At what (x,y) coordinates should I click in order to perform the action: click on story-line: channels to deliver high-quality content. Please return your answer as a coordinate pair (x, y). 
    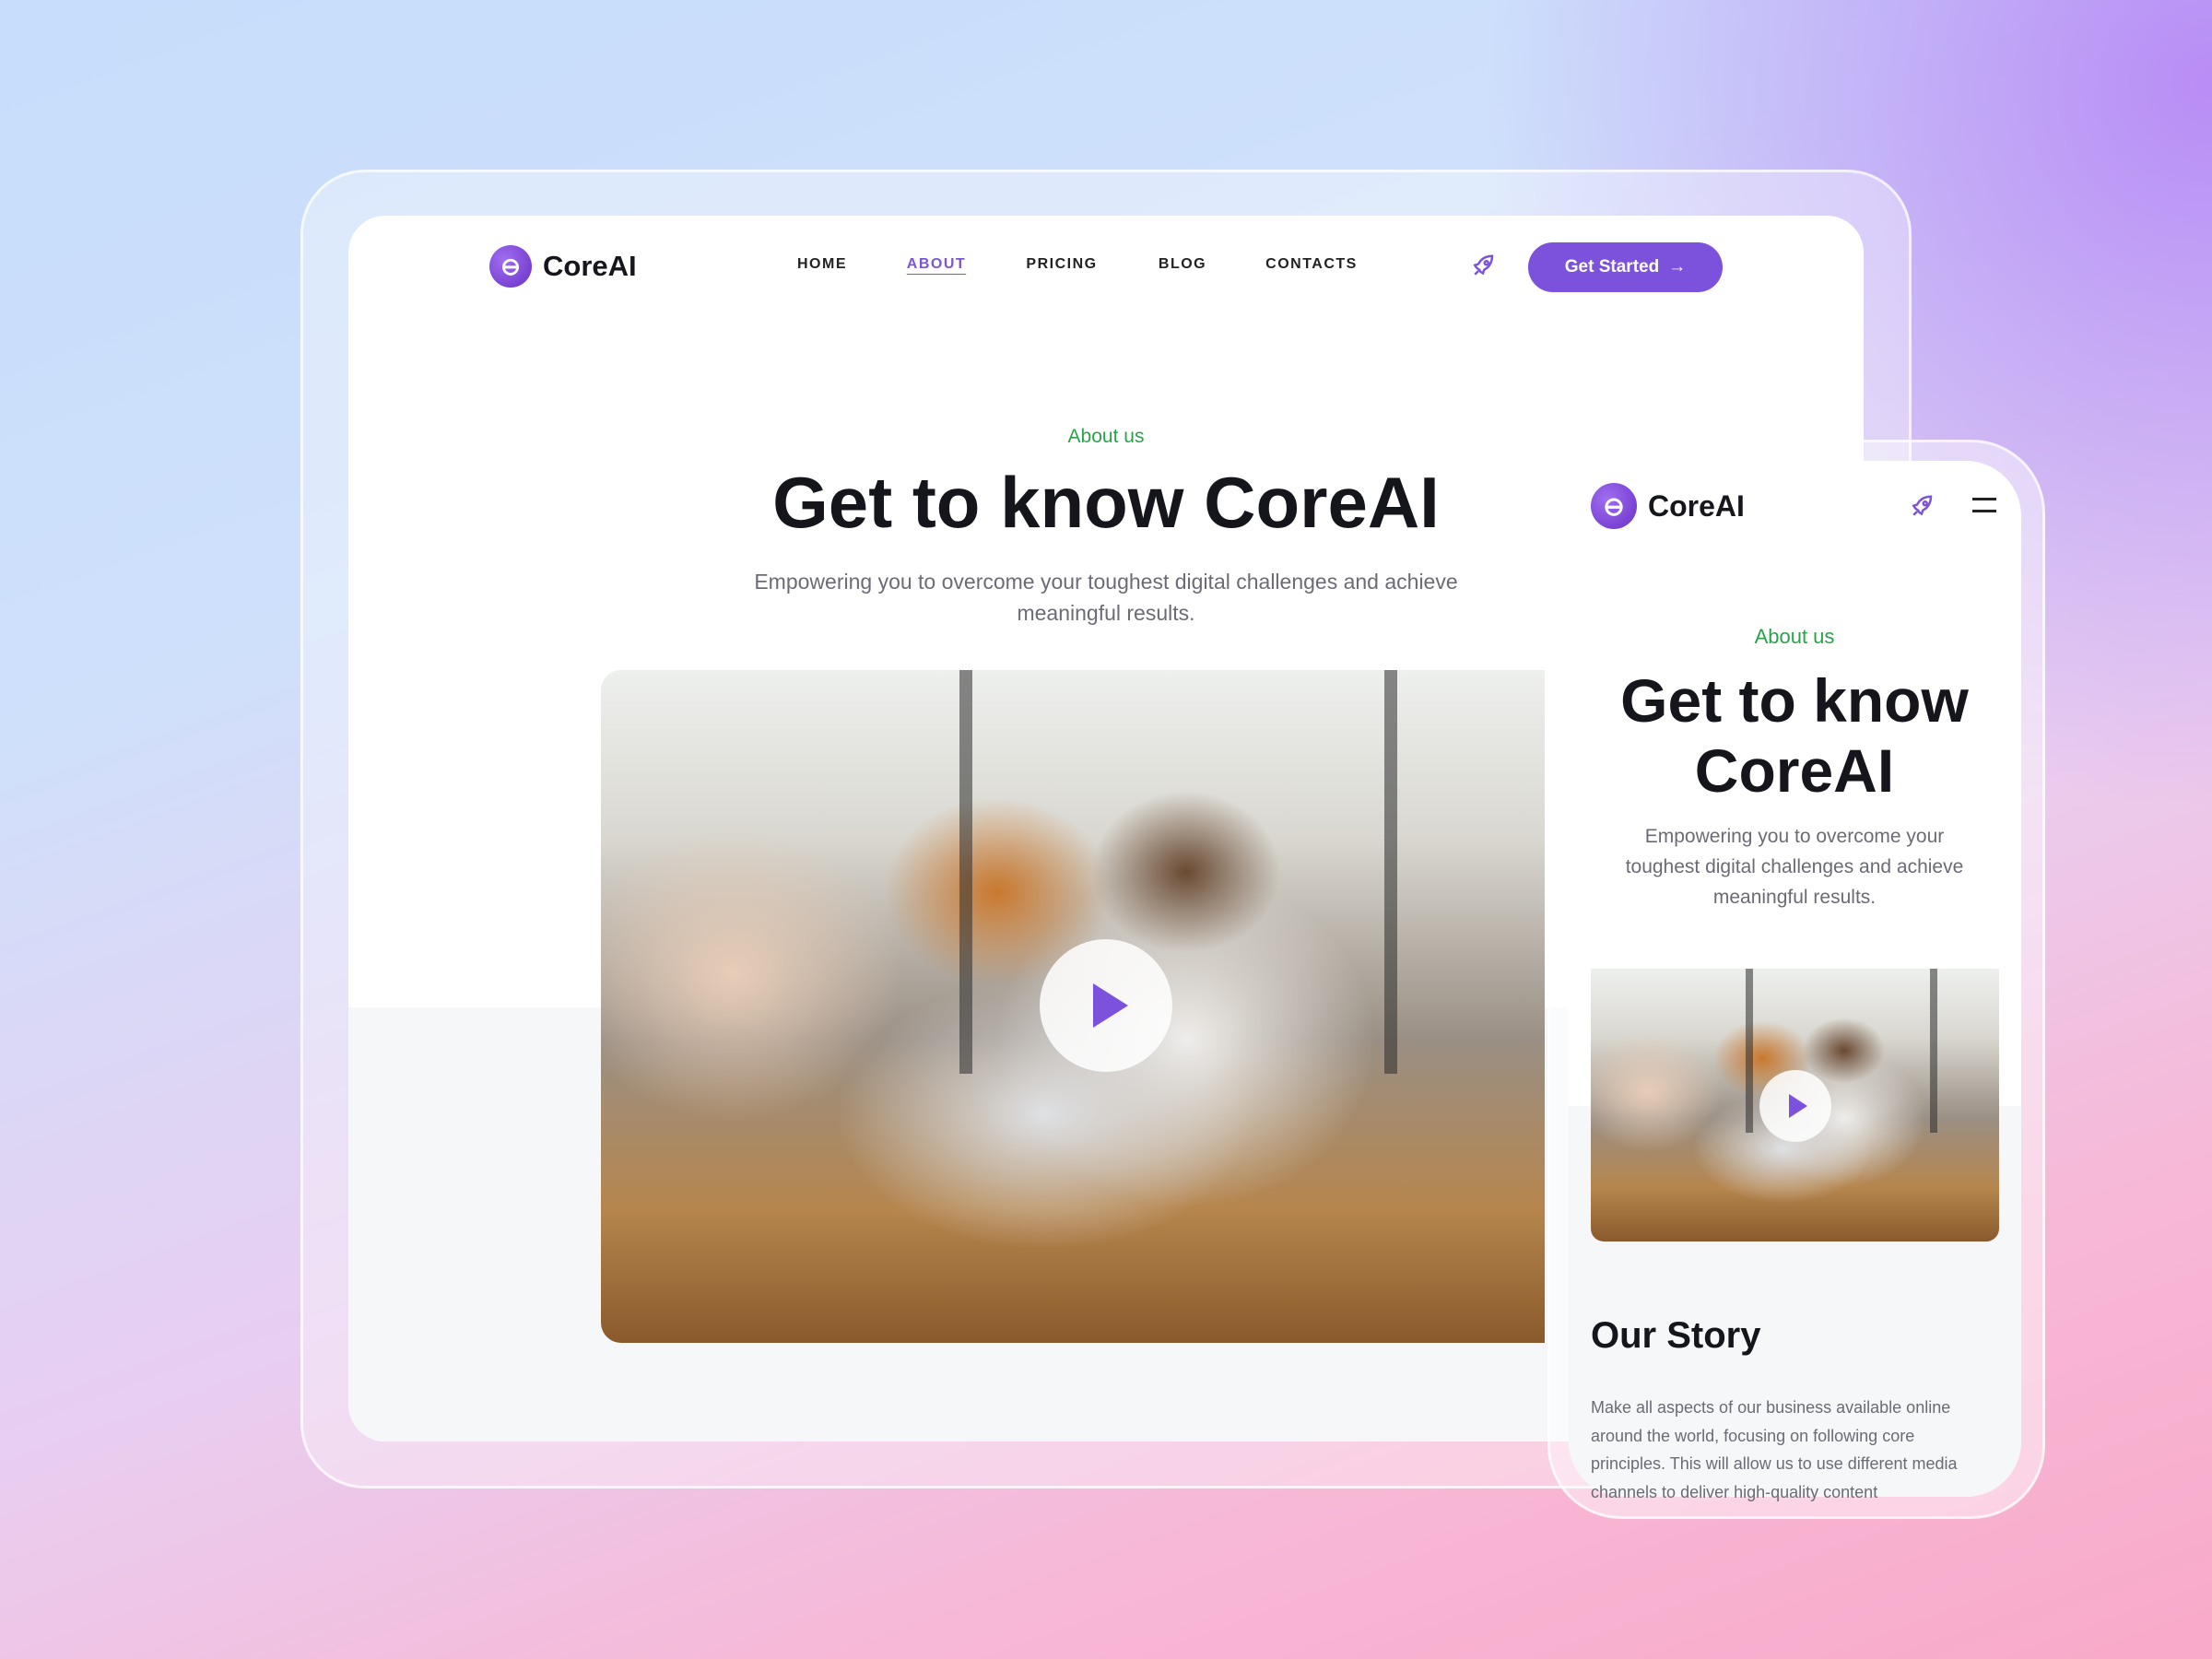
    Looking at the image, I should click on (1734, 1491).